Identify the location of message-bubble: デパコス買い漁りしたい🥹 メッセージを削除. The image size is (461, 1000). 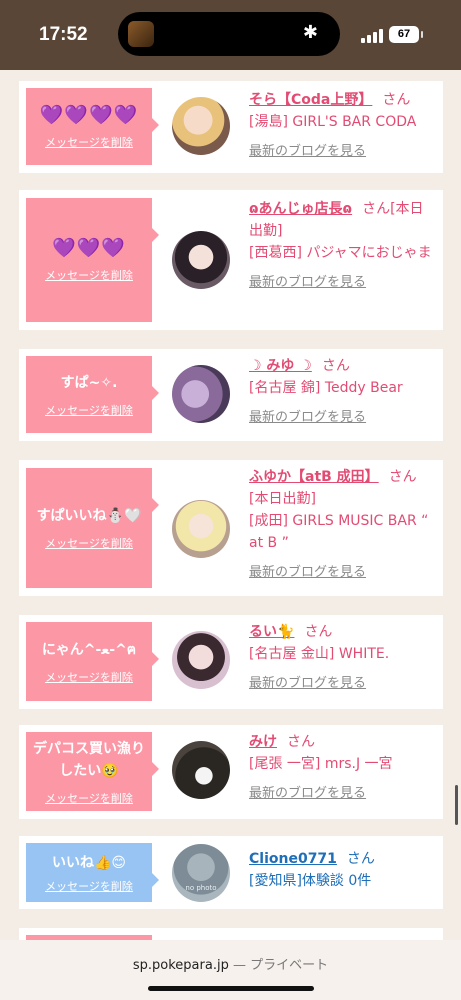
(92, 771).